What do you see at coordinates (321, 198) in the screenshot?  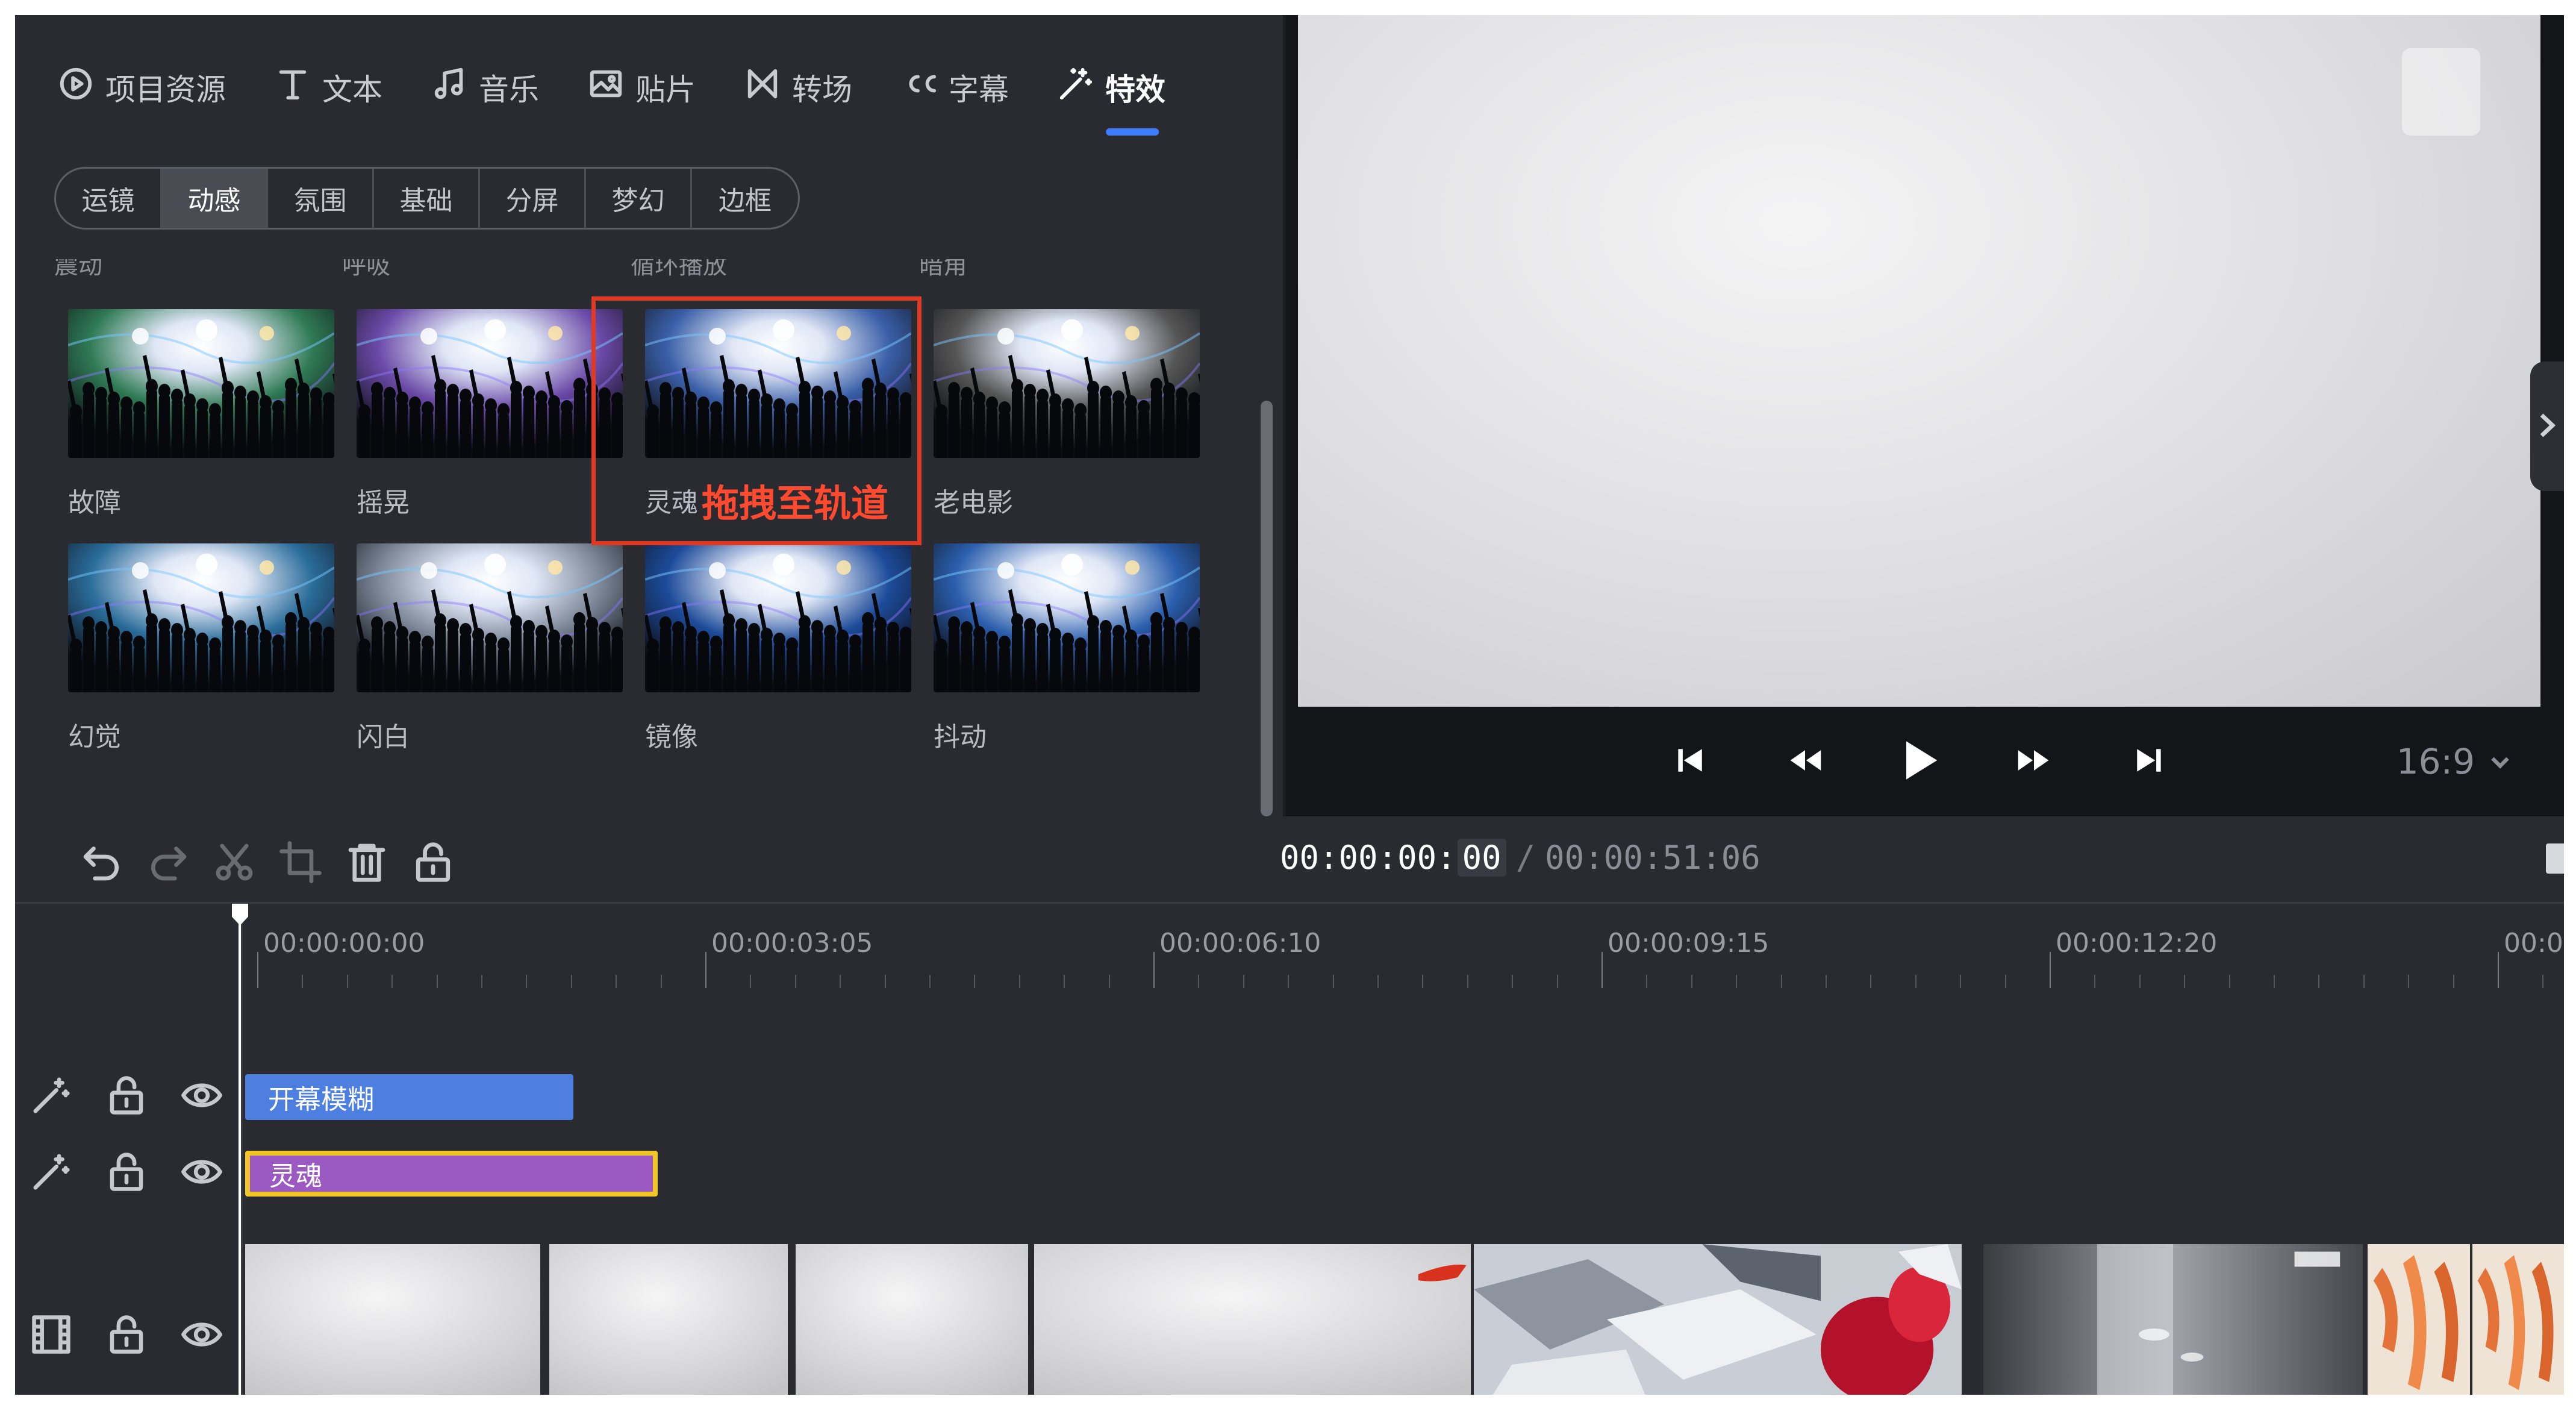 I see `segment-atmosphere: 氛围` at bounding box center [321, 198].